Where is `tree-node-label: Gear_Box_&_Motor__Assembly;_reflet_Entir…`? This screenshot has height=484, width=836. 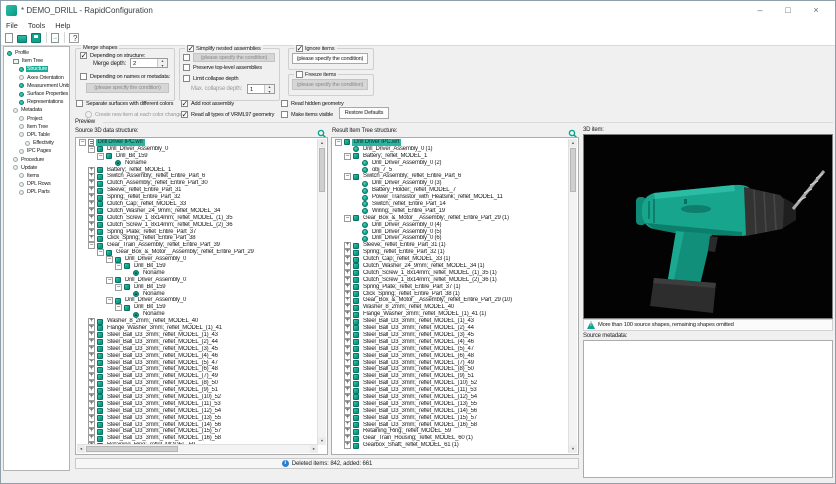
tree-node-label: Gear_Box_&_Motor__Assembly;_reflet_Entir… is located at coordinates (436, 218).